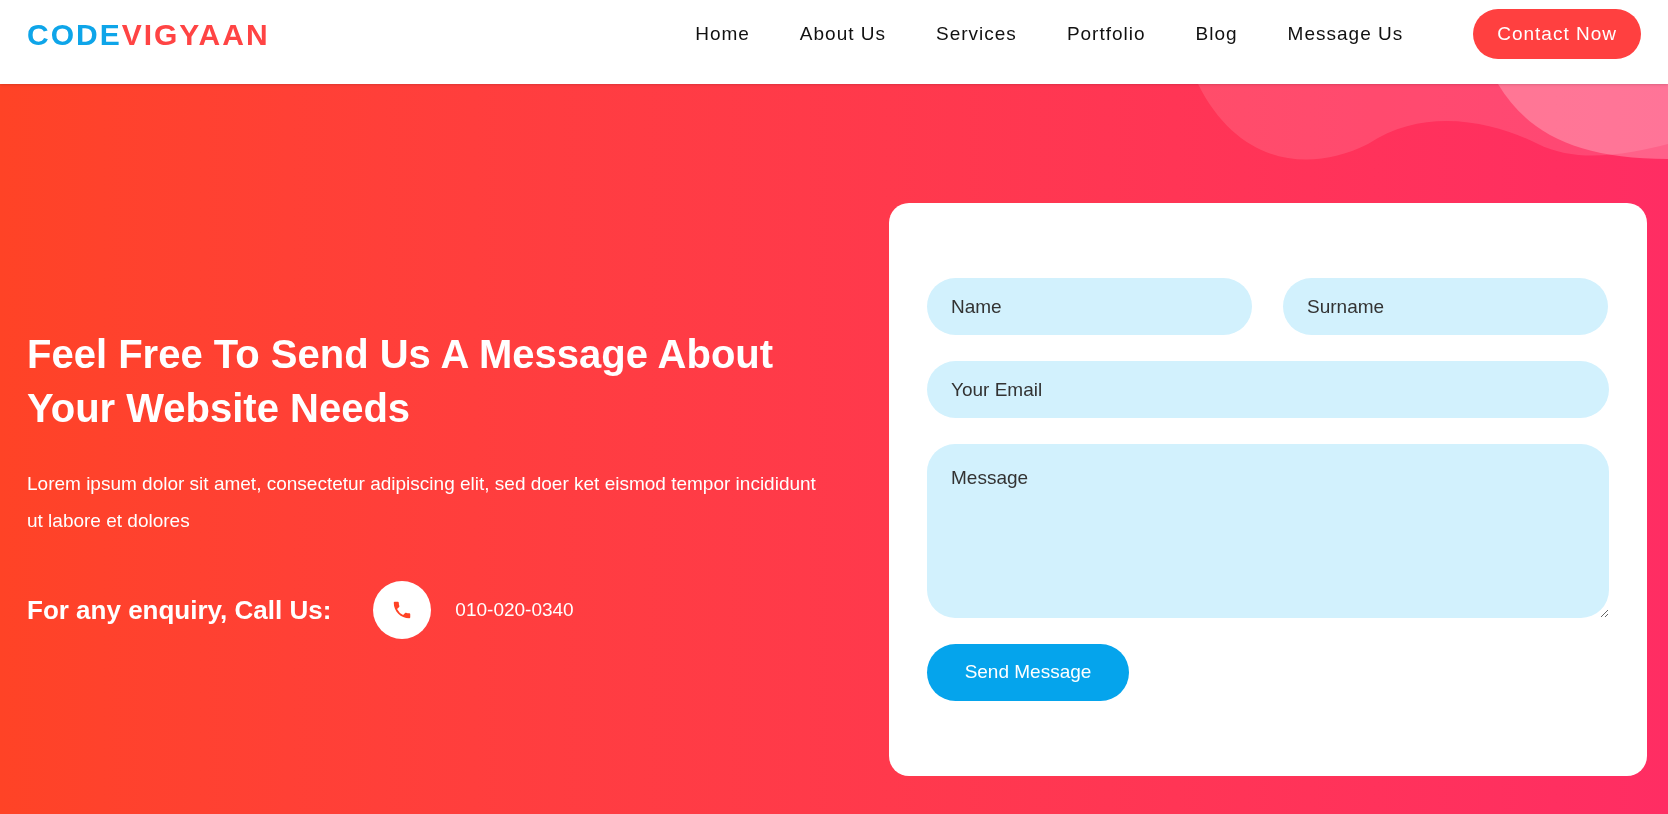 This screenshot has width=1668, height=814. What do you see at coordinates (1345, 34) in the screenshot?
I see `nav-link: Message Us` at bounding box center [1345, 34].